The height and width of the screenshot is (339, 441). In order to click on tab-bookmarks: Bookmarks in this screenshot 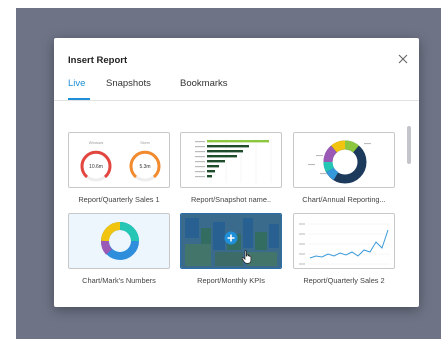, I will do `click(204, 83)`.